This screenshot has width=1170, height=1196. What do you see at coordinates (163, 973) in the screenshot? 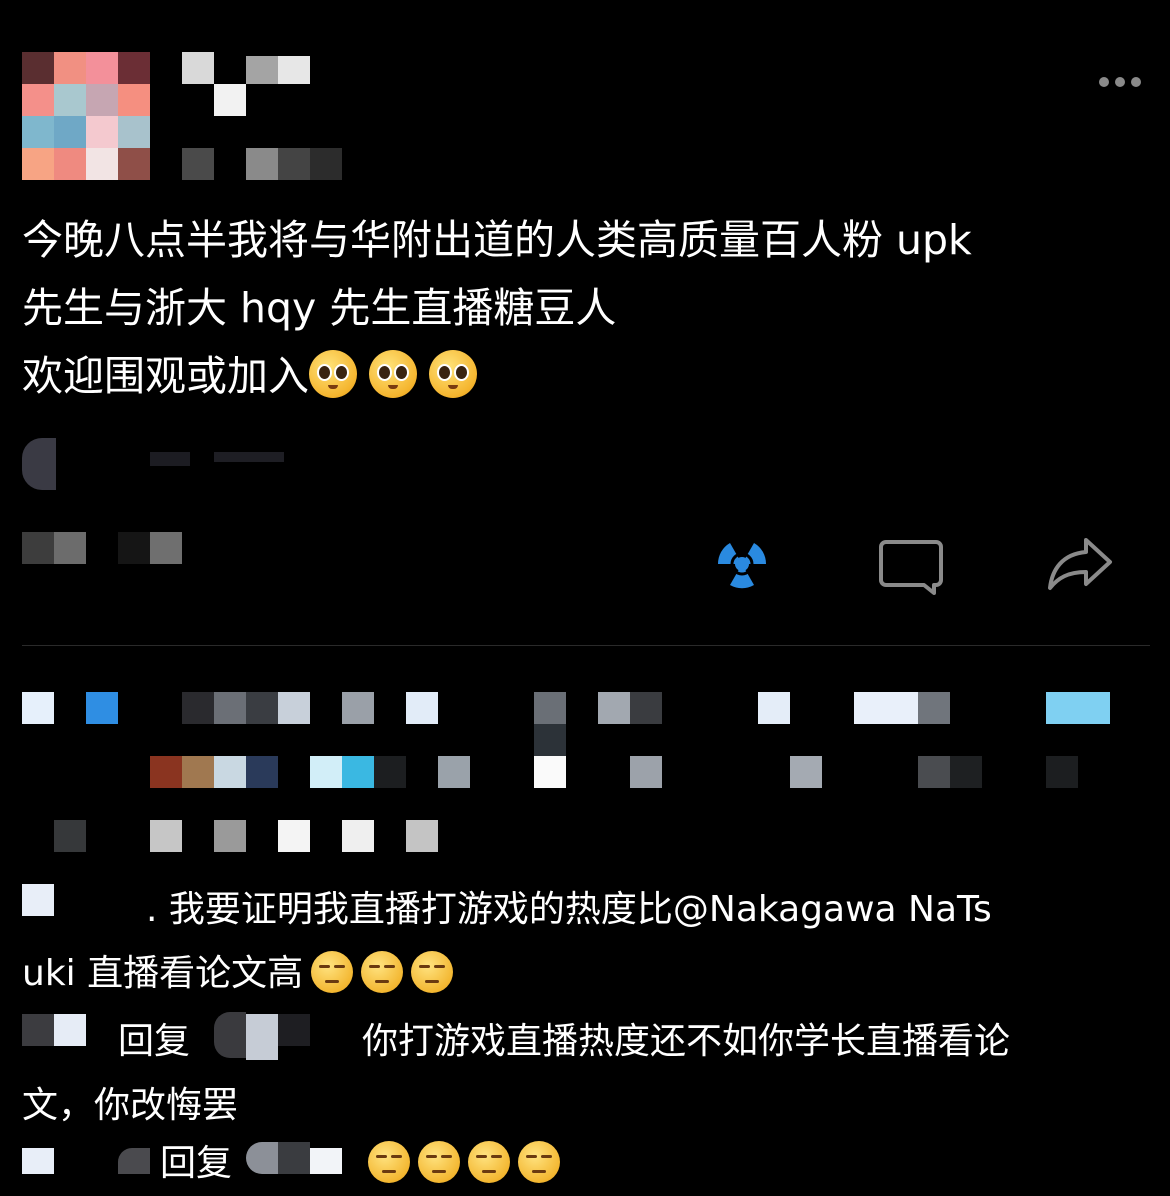
I see `comment-1-line-2-text: uki 直播看论文高` at bounding box center [163, 973].